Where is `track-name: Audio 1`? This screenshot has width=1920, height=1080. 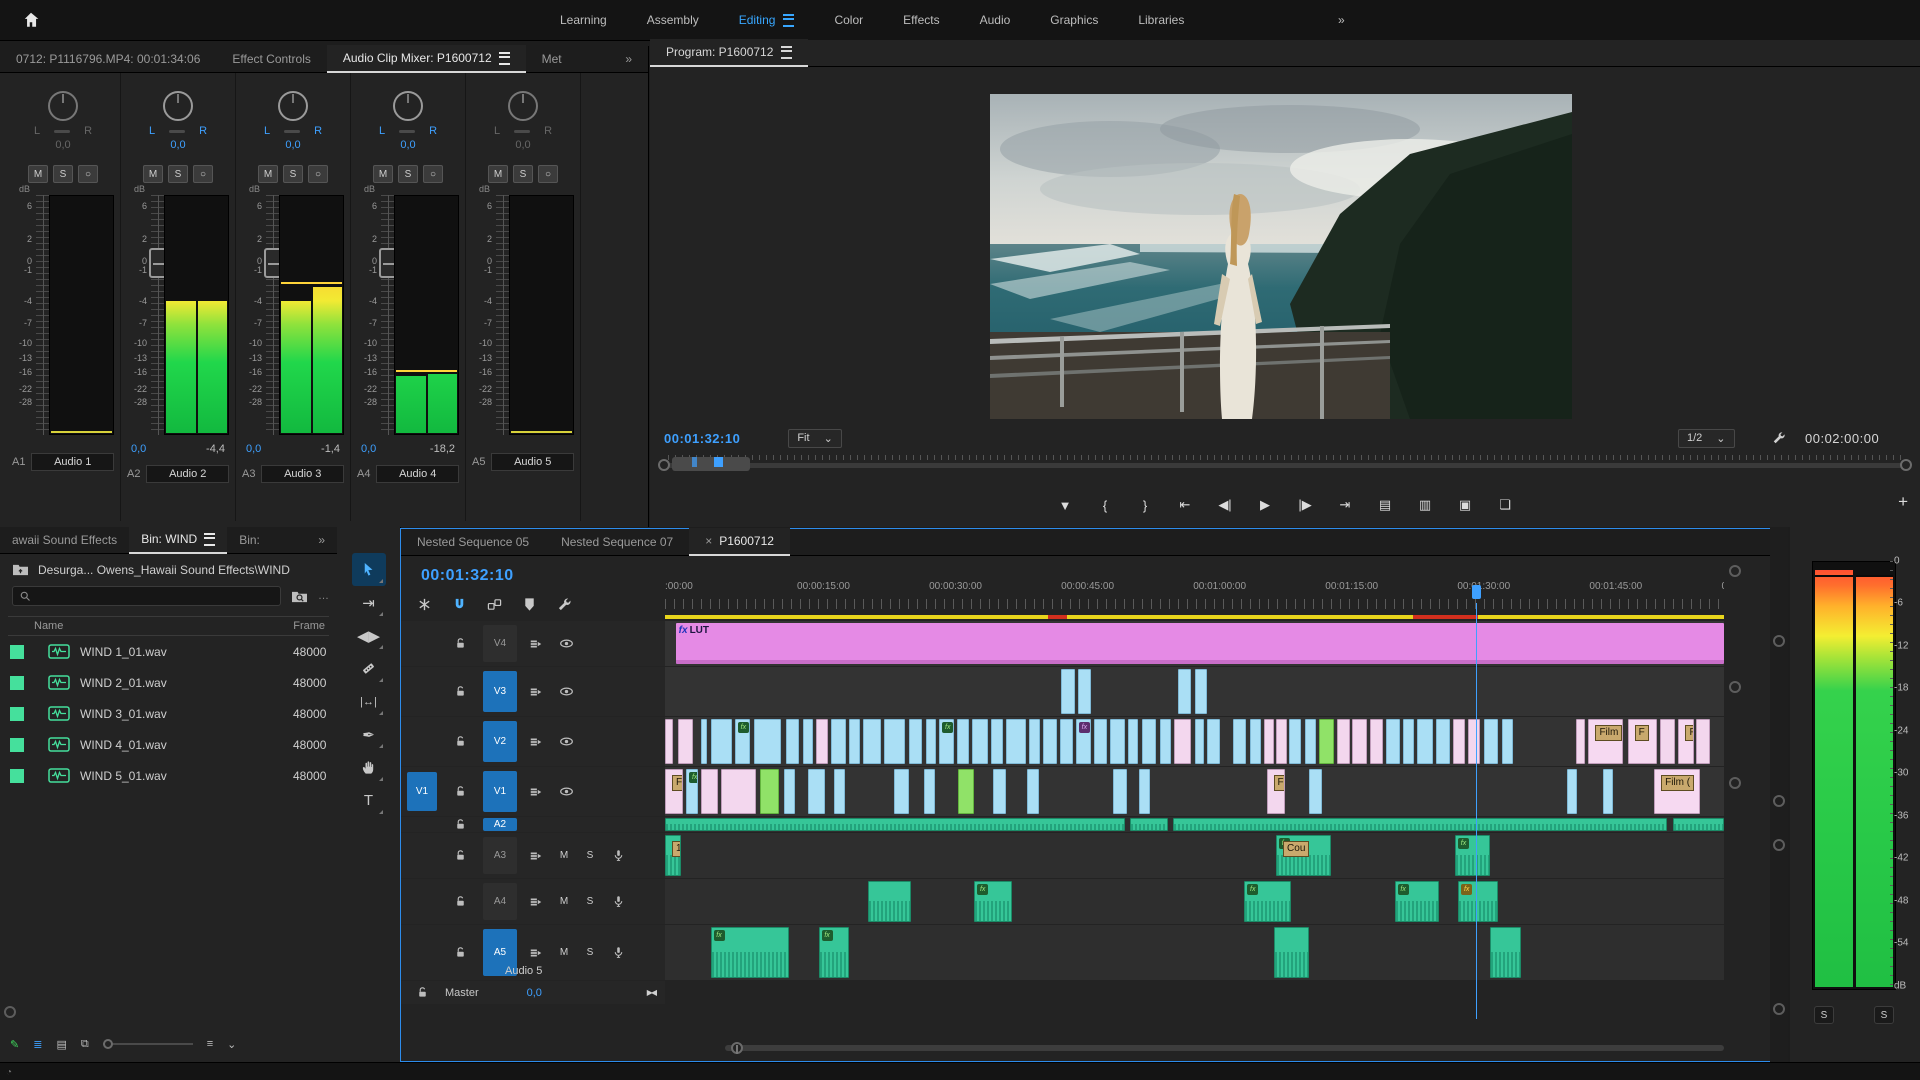
track-name: Audio 1 is located at coordinates (72, 462).